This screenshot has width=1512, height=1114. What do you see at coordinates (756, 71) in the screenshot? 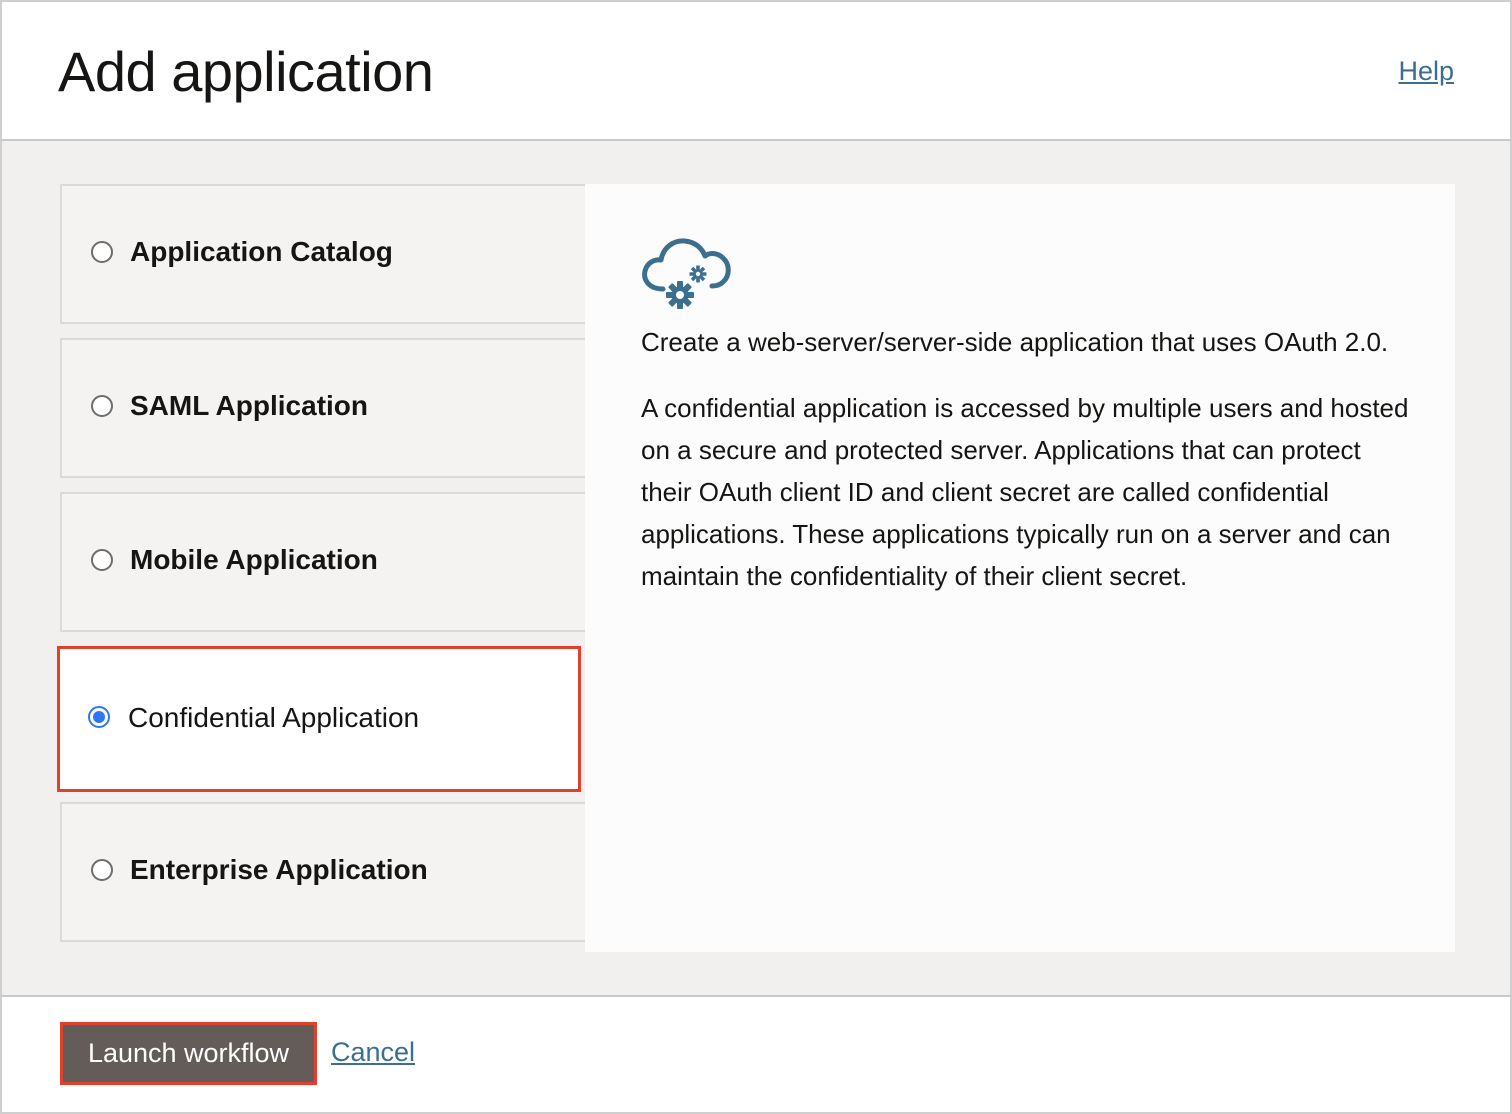
I see `dialog-header: Add application Help` at bounding box center [756, 71].